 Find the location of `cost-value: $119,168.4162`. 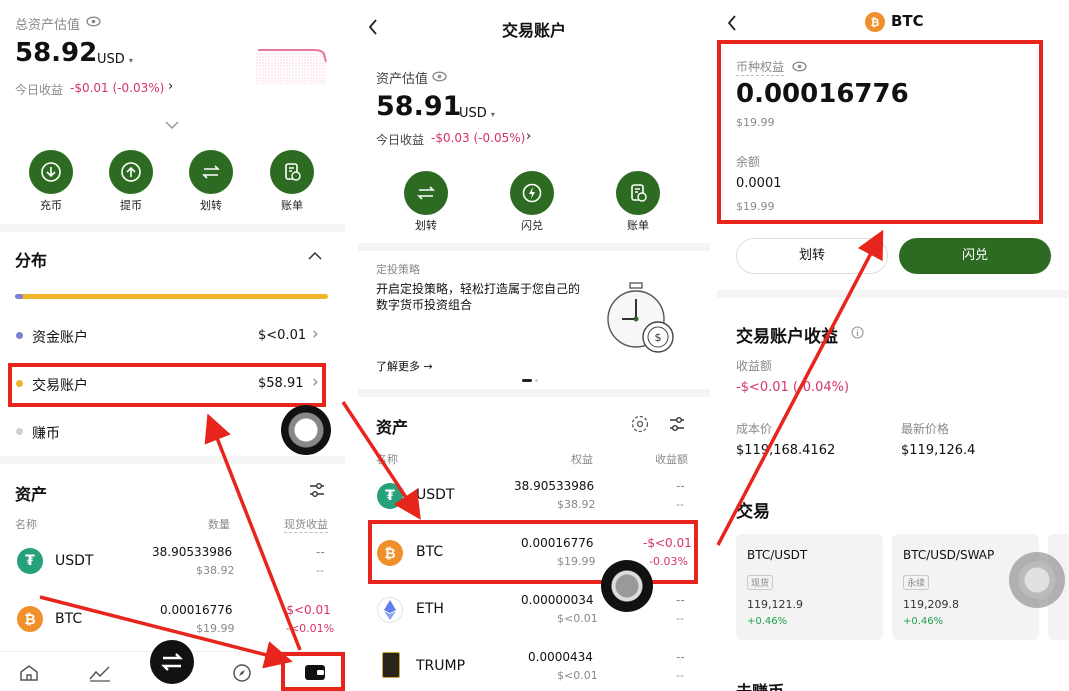

cost-value: $119,168.4162 is located at coordinates (786, 450).